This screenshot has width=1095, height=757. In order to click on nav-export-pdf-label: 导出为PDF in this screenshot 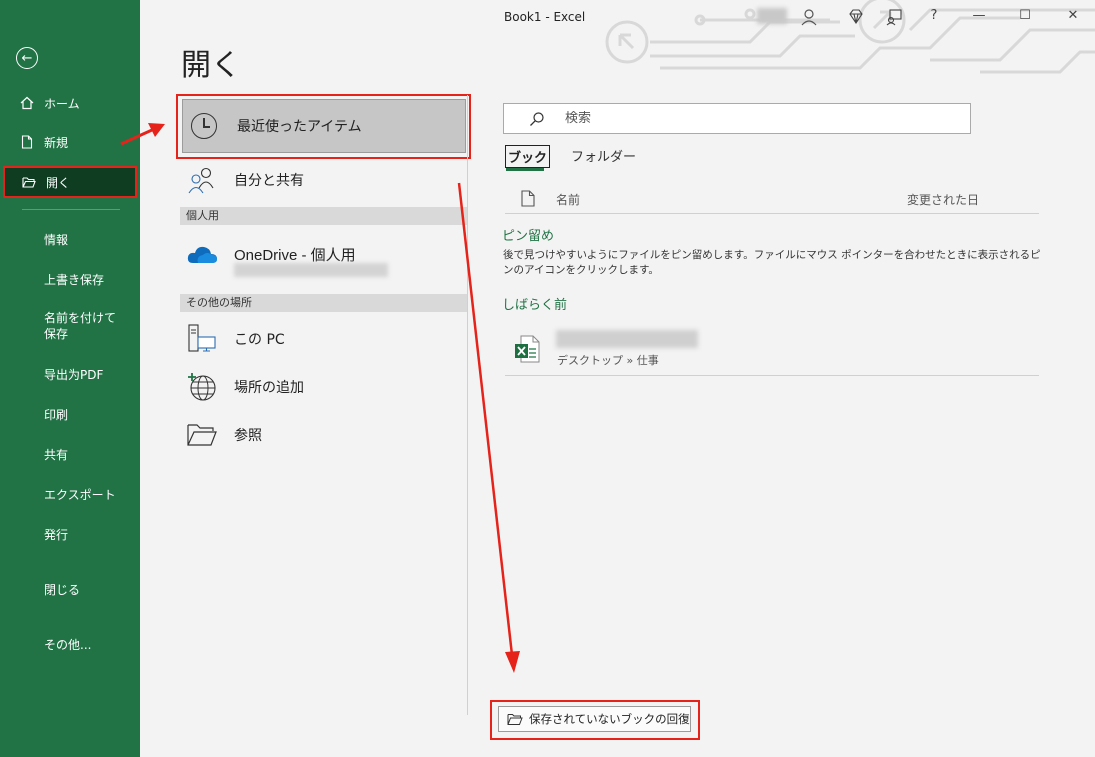, I will do `click(74, 374)`.